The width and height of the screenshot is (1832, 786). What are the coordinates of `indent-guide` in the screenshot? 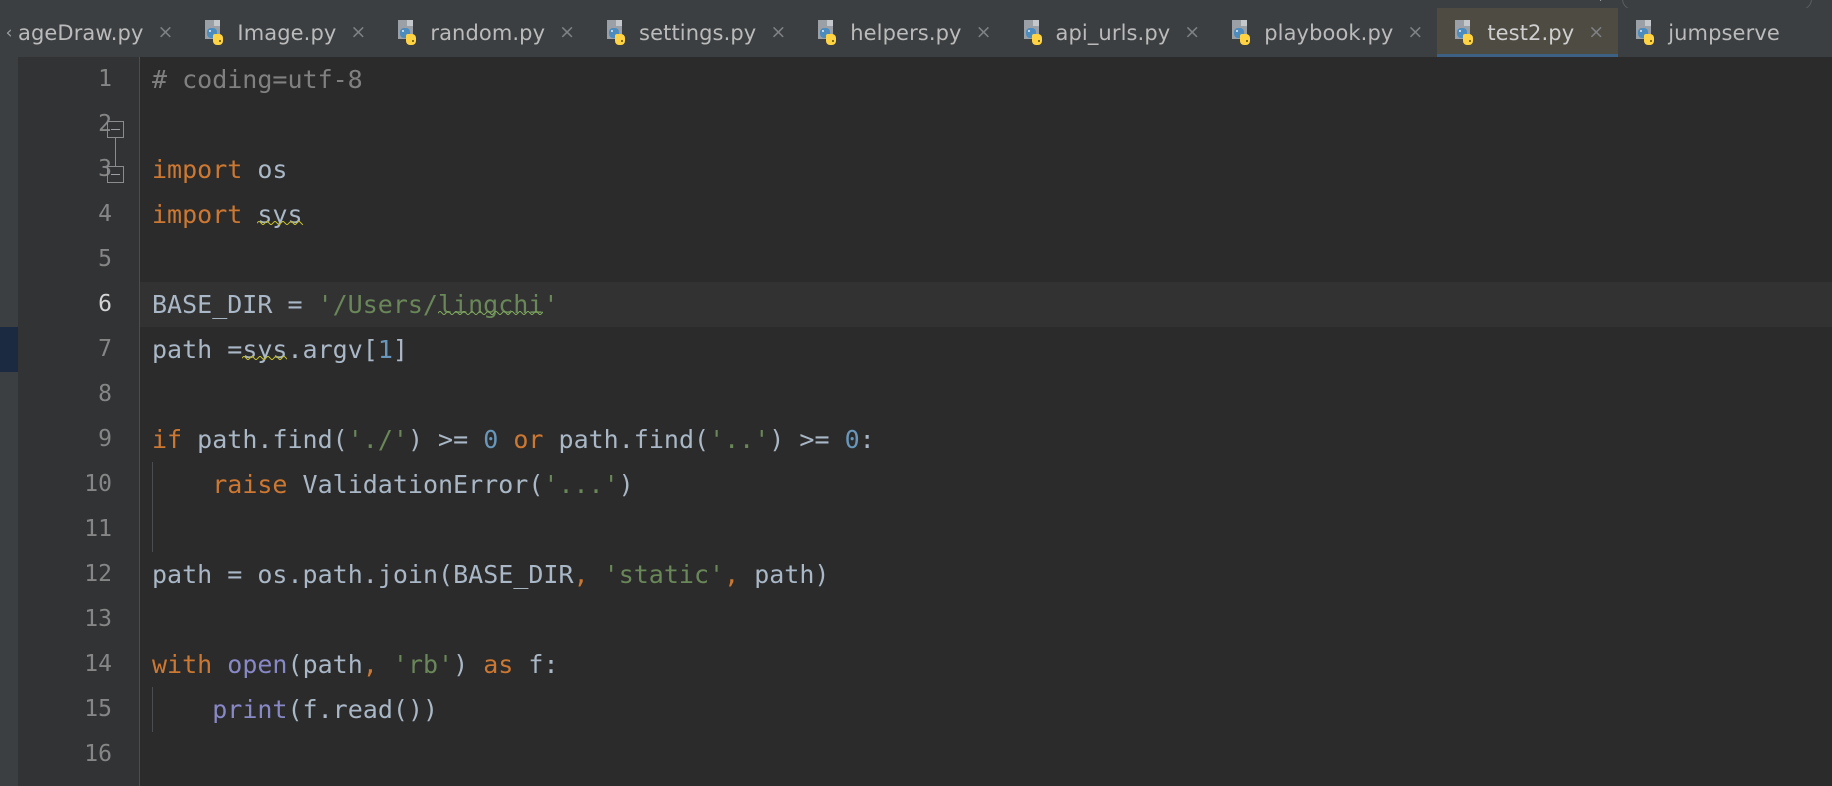 It's located at (152, 507).